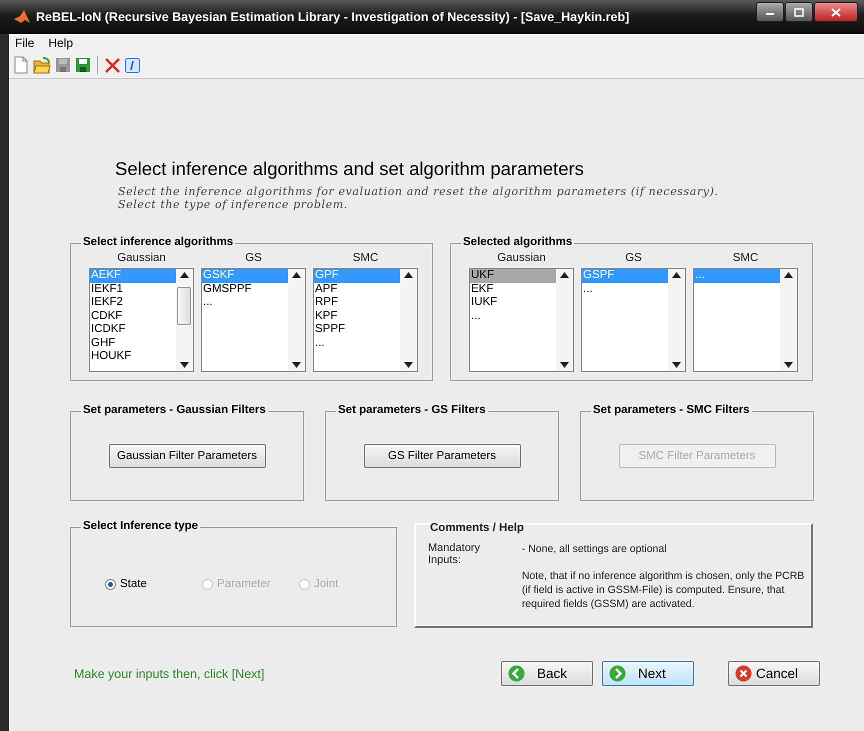 The height and width of the screenshot is (731, 864). What do you see at coordinates (22, 17) in the screenshot?
I see `app-logo-icon` at bounding box center [22, 17].